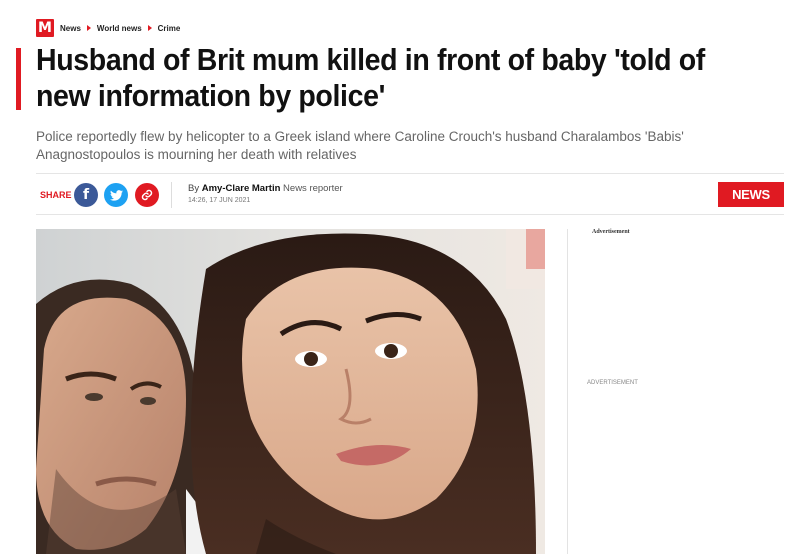  I want to click on section-badge-news: NEWS, so click(751, 194).